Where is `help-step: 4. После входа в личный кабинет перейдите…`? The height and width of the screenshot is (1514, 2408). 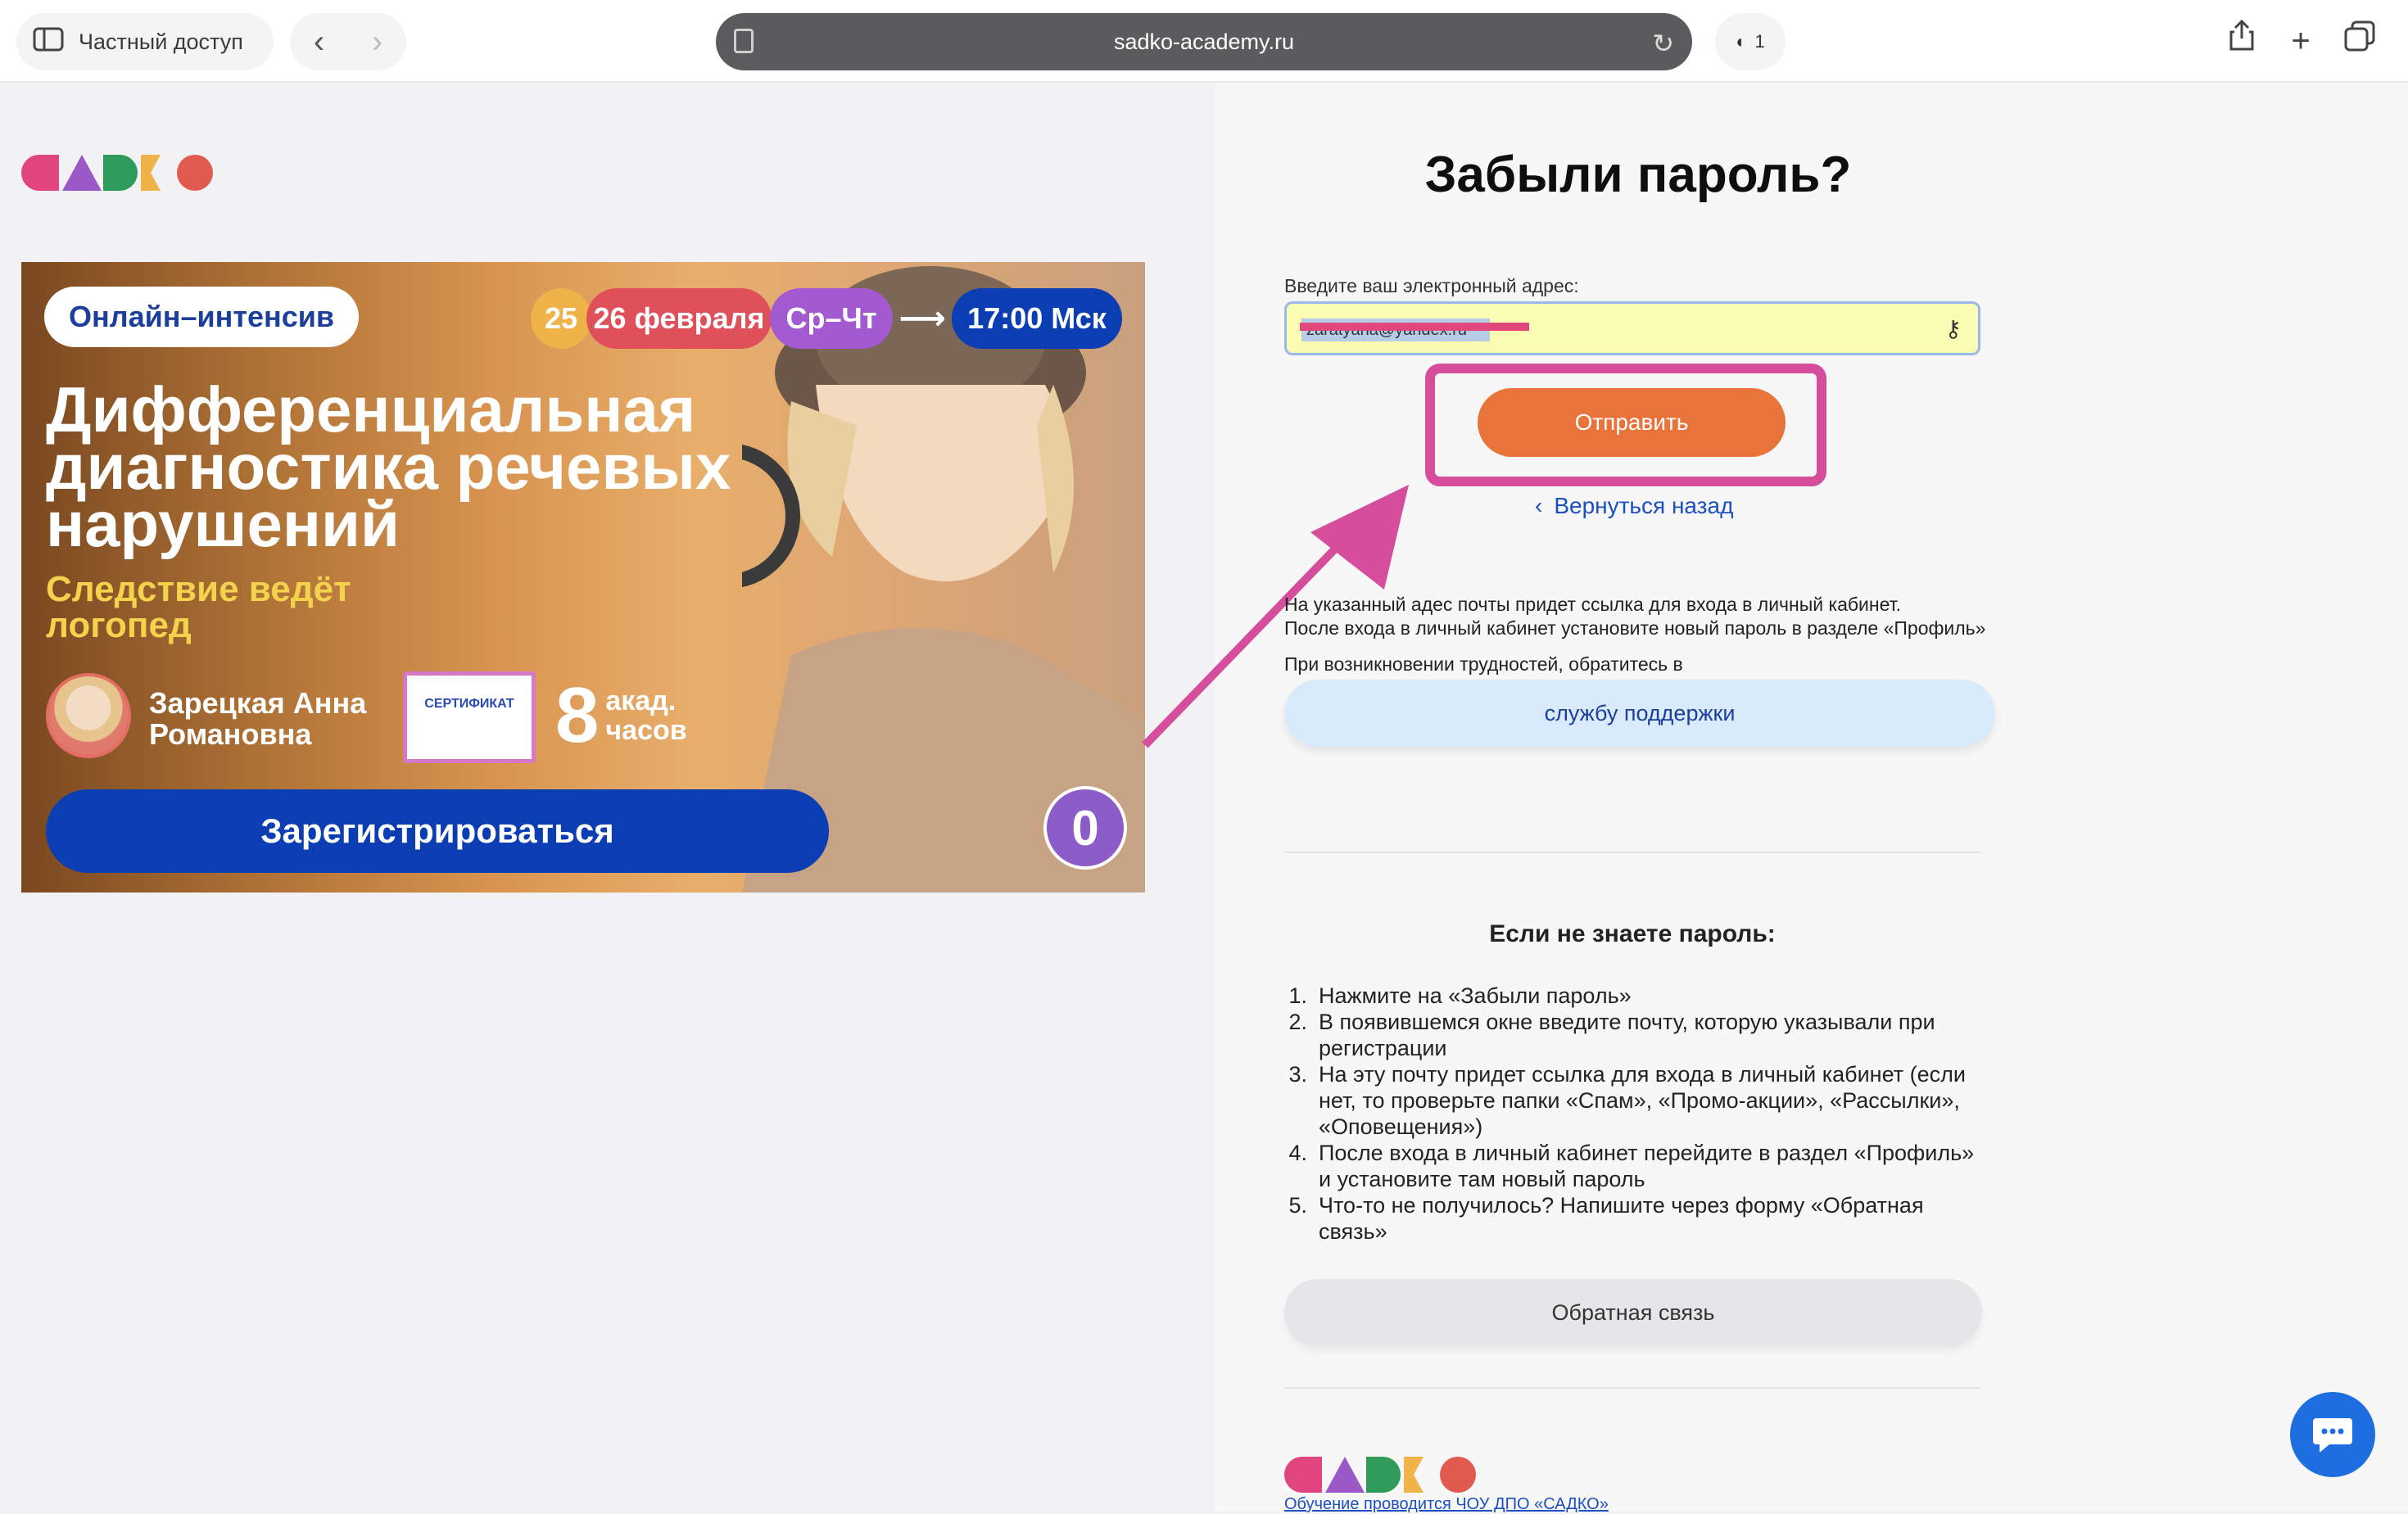
help-step: 4. После входа в личный кабинет перейдите… is located at coordinates (1631, 1166).